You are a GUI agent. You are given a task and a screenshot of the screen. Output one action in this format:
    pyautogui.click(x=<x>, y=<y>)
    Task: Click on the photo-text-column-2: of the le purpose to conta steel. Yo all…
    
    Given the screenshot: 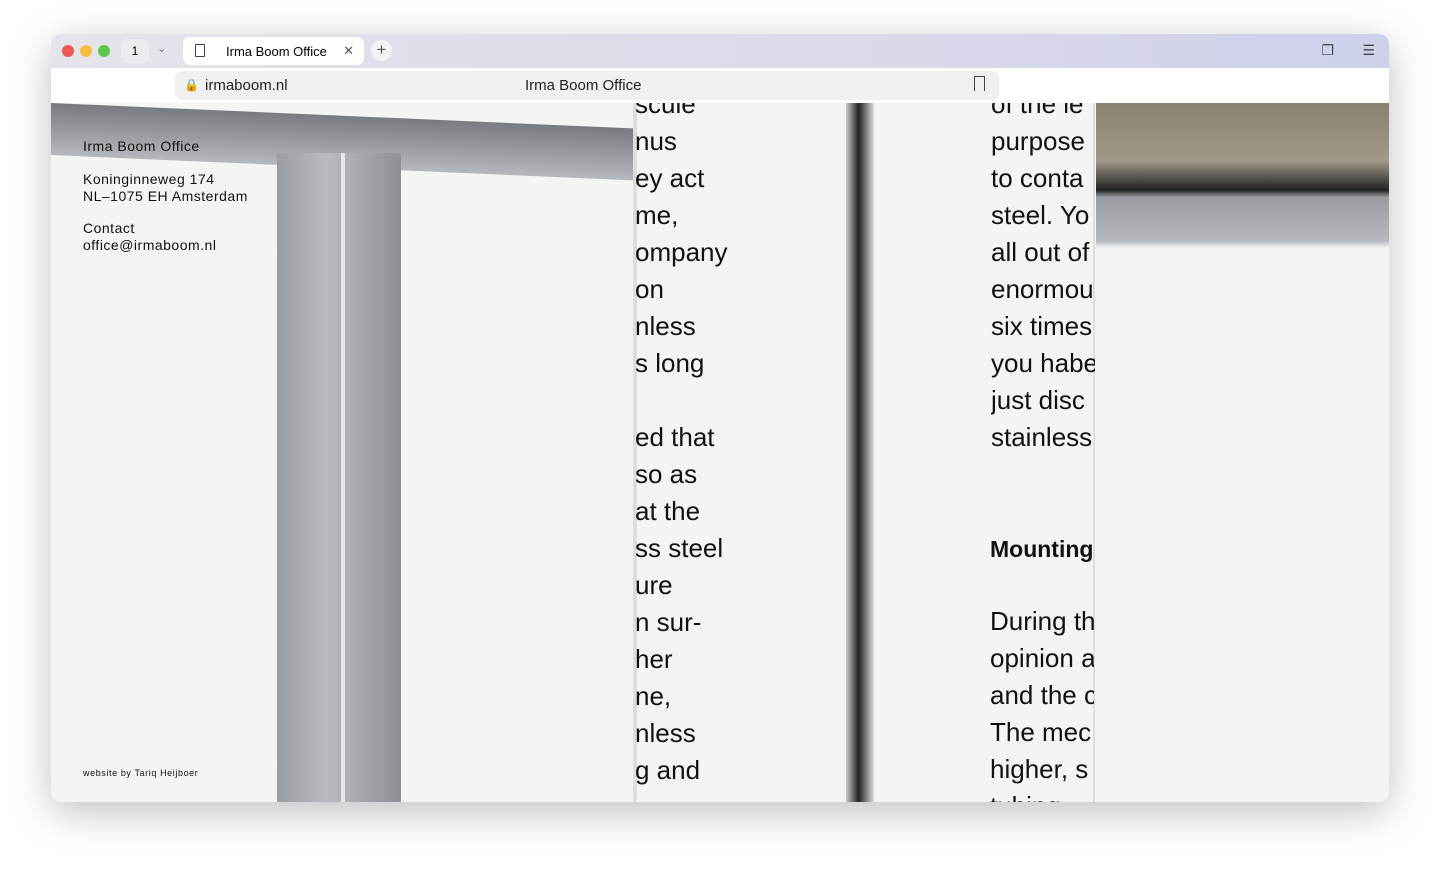 What is the action you would take?
    pyautogui.click(x=1043, y=277)
    